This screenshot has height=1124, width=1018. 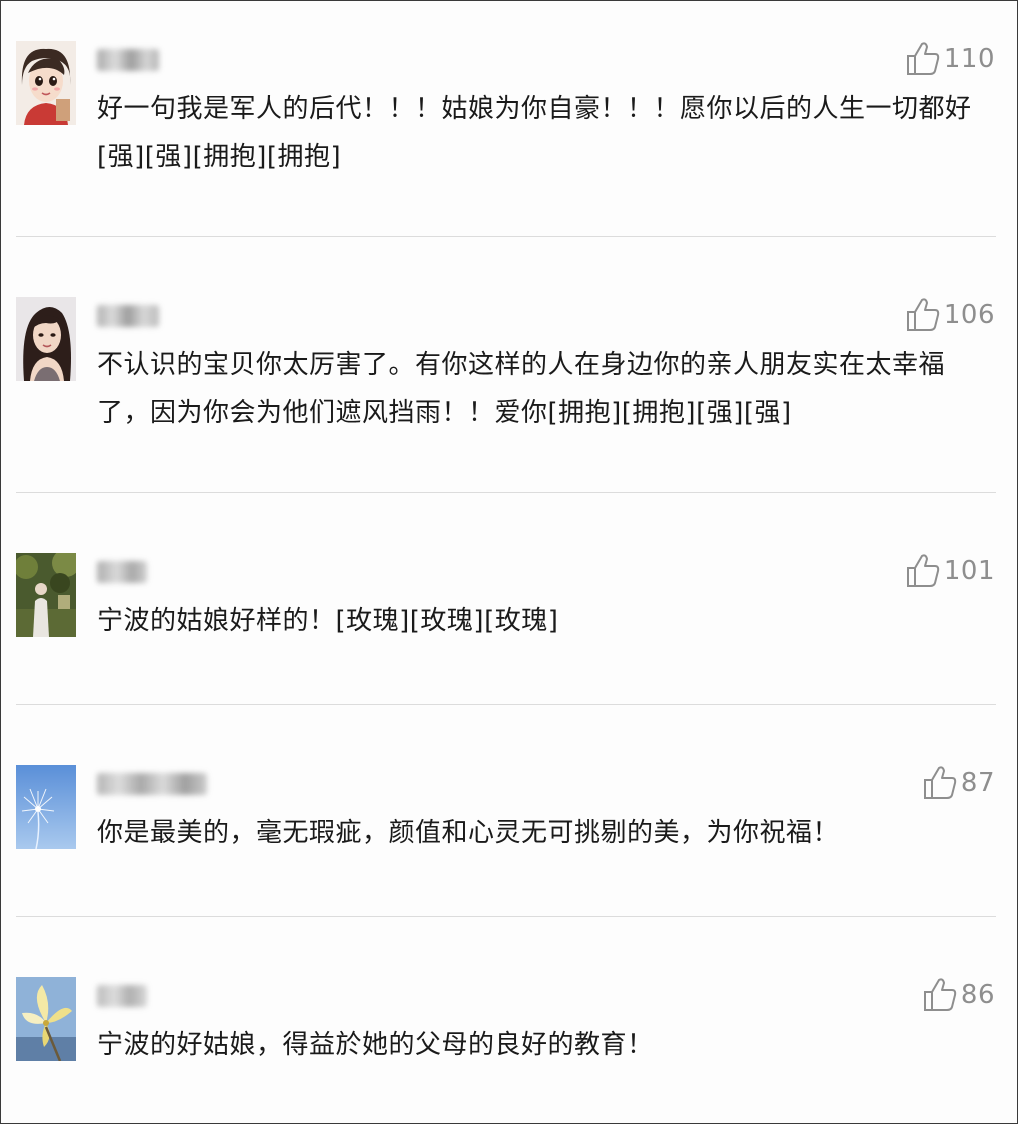 What do you see at coordinates (969, 571) in the screenshot?
I see `like-count: 101` at bounding box center [969, 571].